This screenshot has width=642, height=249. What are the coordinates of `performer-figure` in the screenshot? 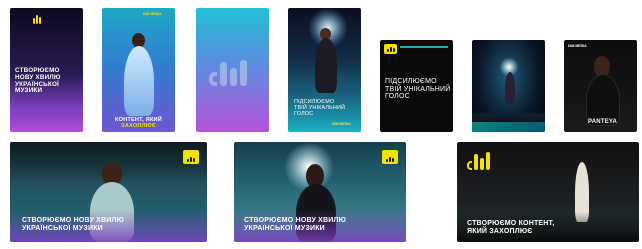 It's located at (510, 88).